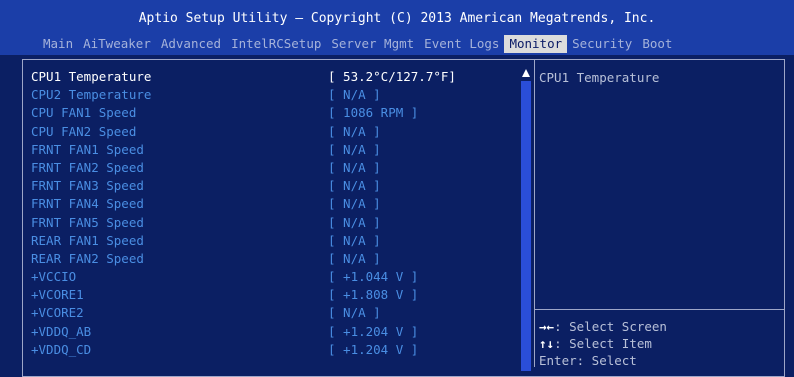 This screenshot has width=794, height=377. Describe the element at coordinates (91, 95) in the screenshot. I see `item-label: CPU2 Temperature` at that location.